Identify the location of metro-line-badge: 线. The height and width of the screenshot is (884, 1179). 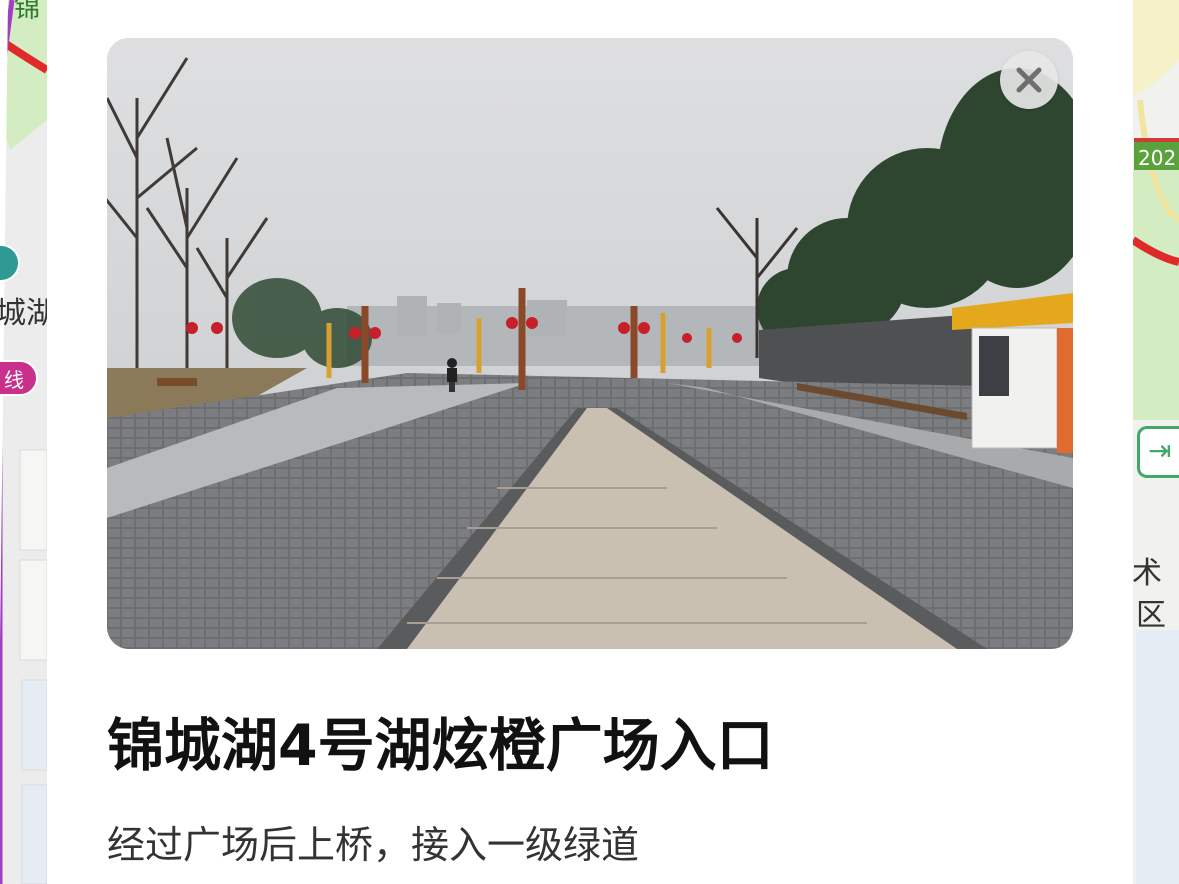
(19, 378).